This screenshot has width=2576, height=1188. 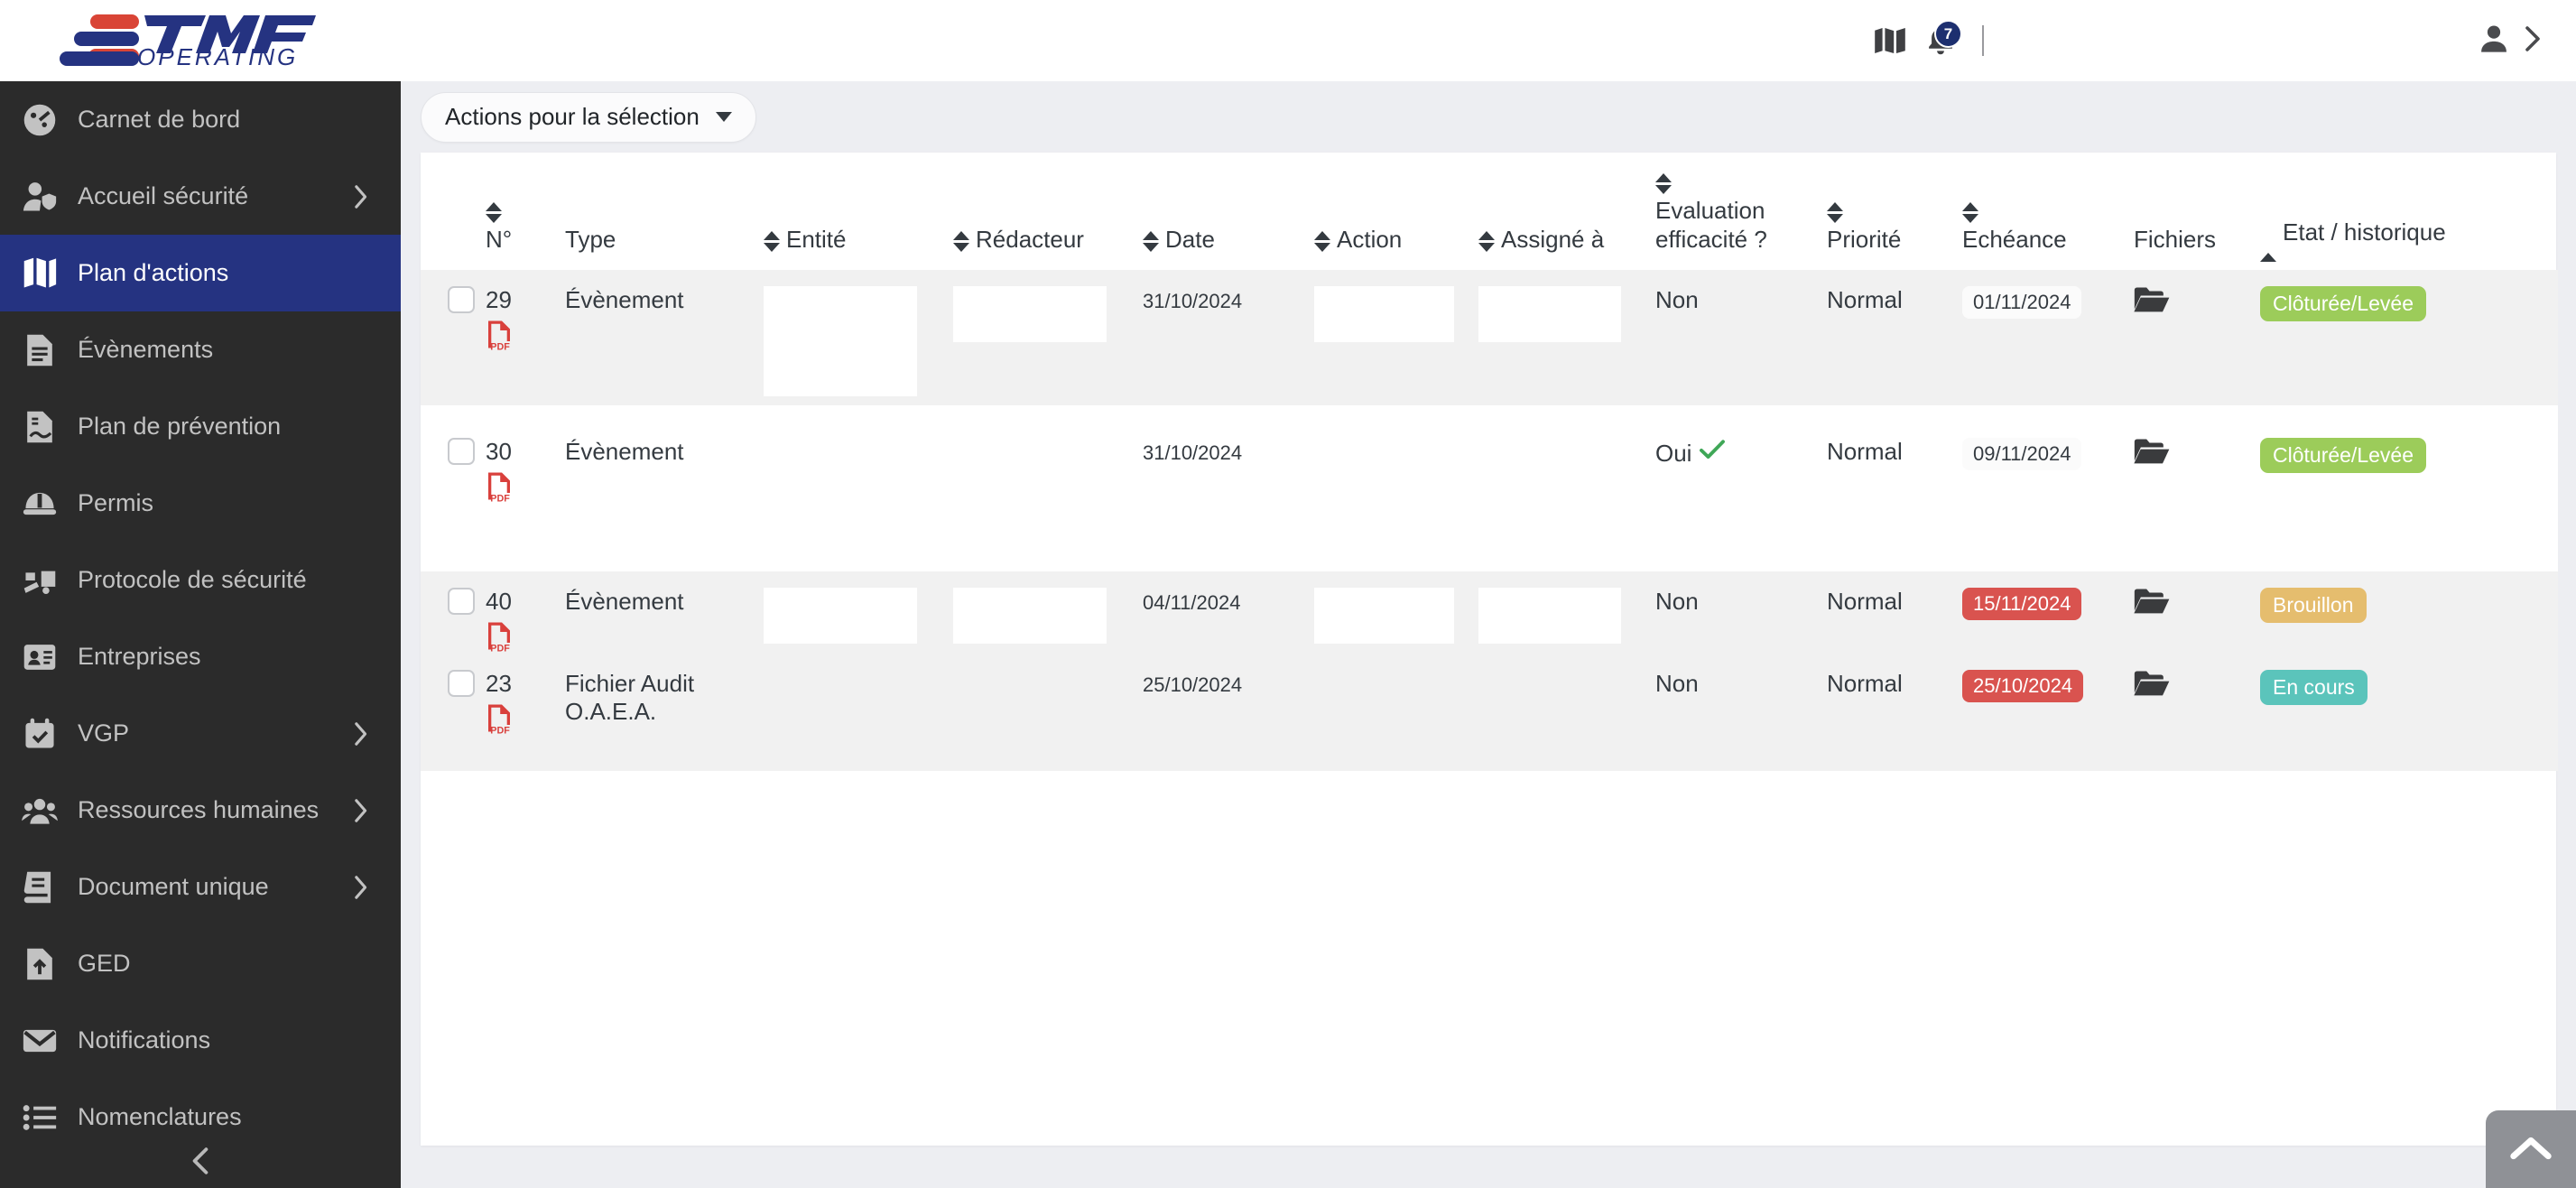 What do you see at coordinates (1890, 40) in the screenshot?
I see `map-icon` at bounding box center [1890, 40].